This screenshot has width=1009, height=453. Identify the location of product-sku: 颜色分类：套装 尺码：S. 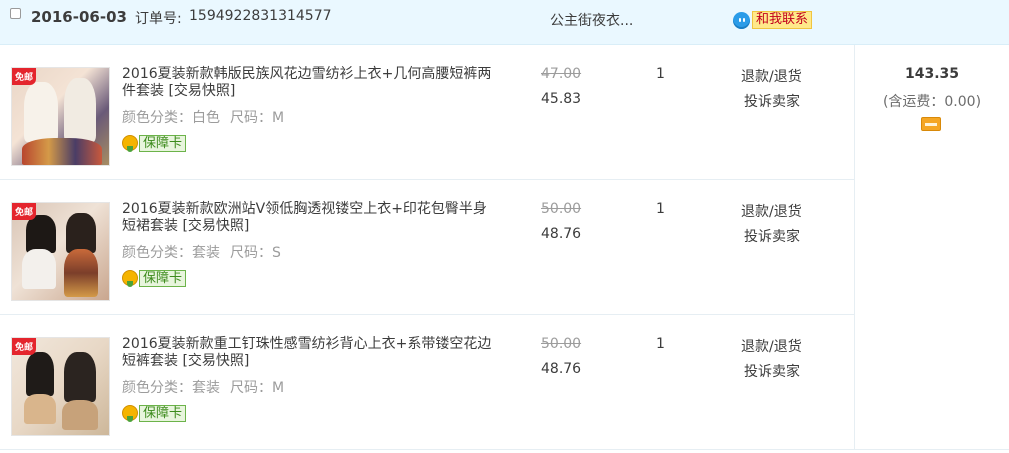
(201, 252).